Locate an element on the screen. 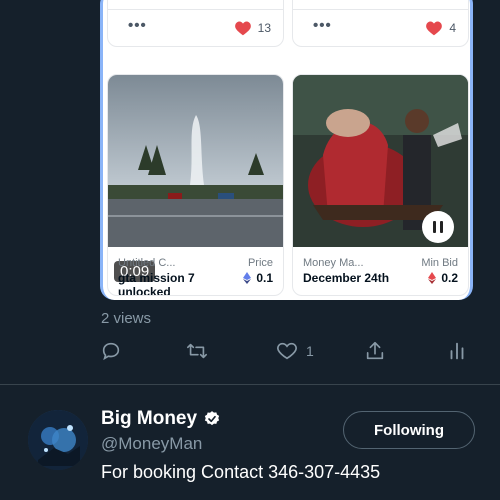  reply-button is located at coordinates (111, 351).